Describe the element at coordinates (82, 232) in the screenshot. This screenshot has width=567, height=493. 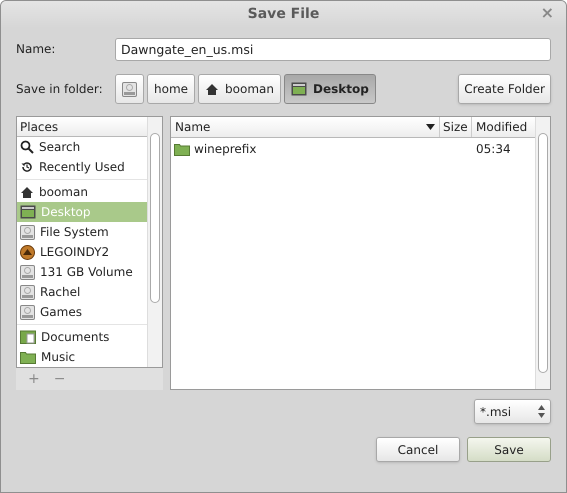
I see `places-item: File System` at that location.